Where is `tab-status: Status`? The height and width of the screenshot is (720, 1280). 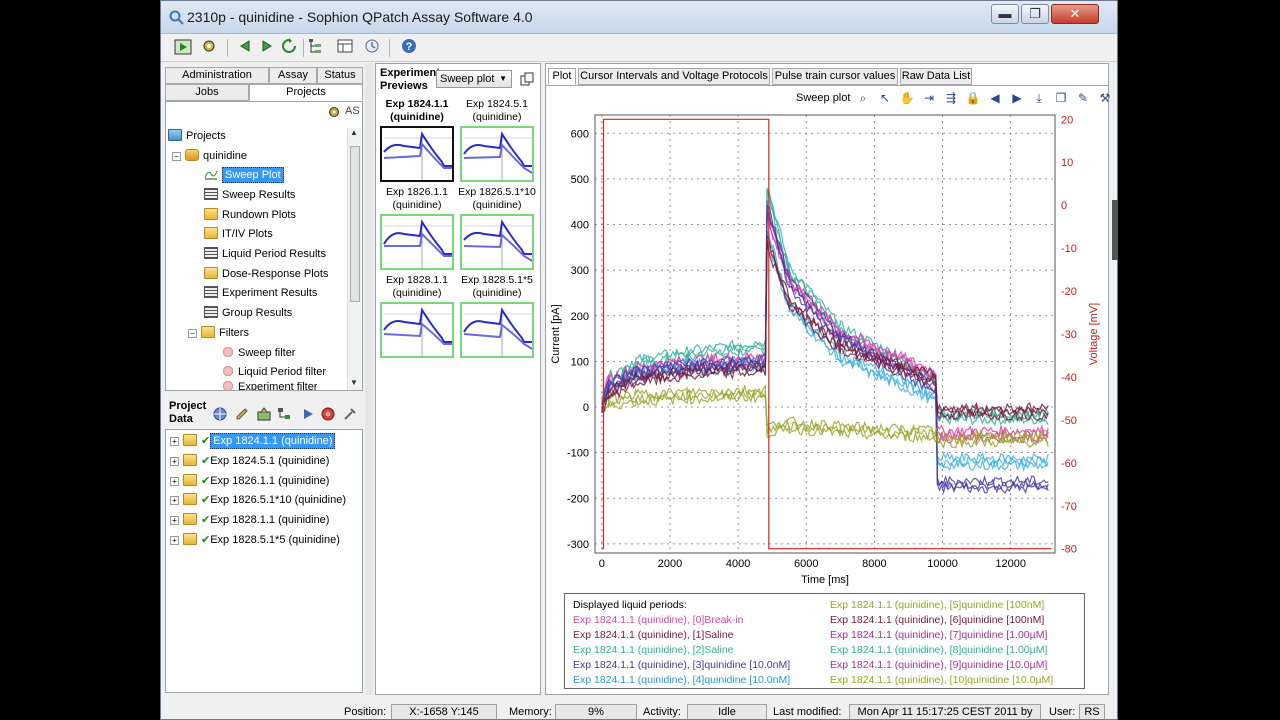 tab-status: Status is located at coordinates (340, 75).